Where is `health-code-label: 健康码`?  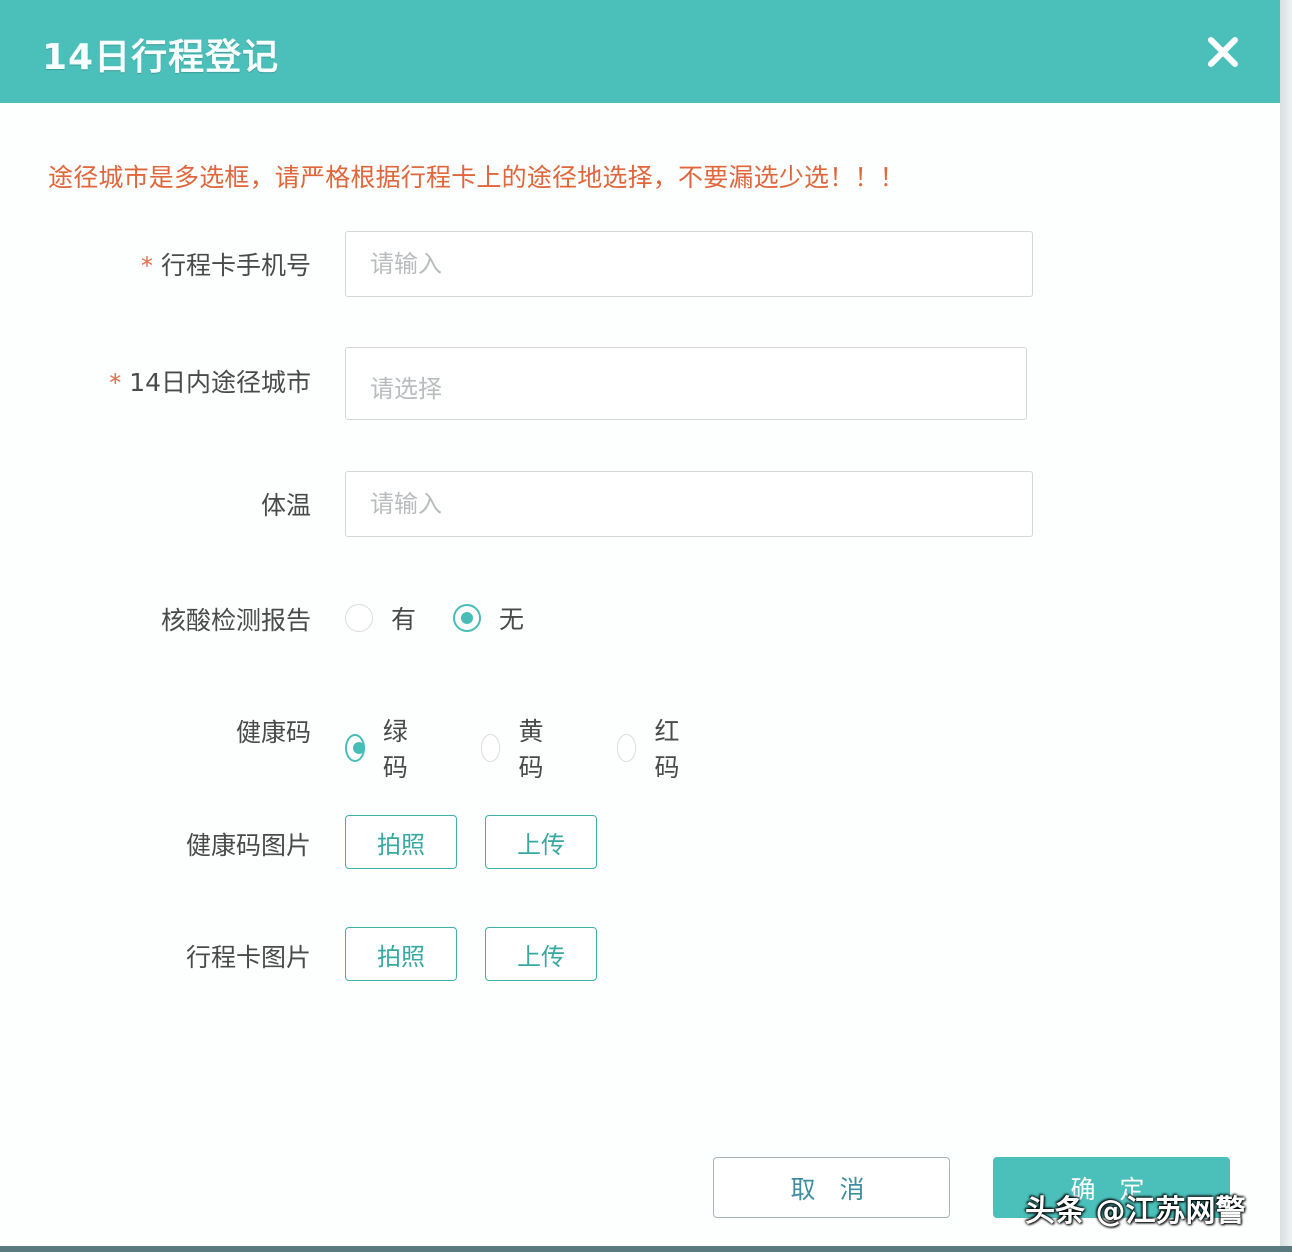
health-code-label: 健康码 is located at coordinates (273, 732).